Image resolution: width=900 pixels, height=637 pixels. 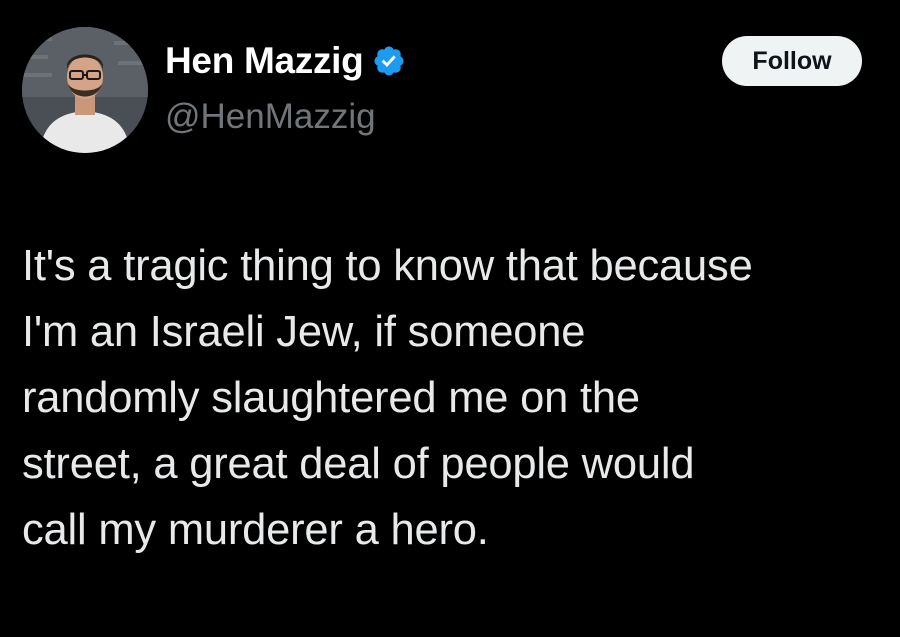 I want to click on author-display-name: Hen Mazzig, so click(x=264, y=61).